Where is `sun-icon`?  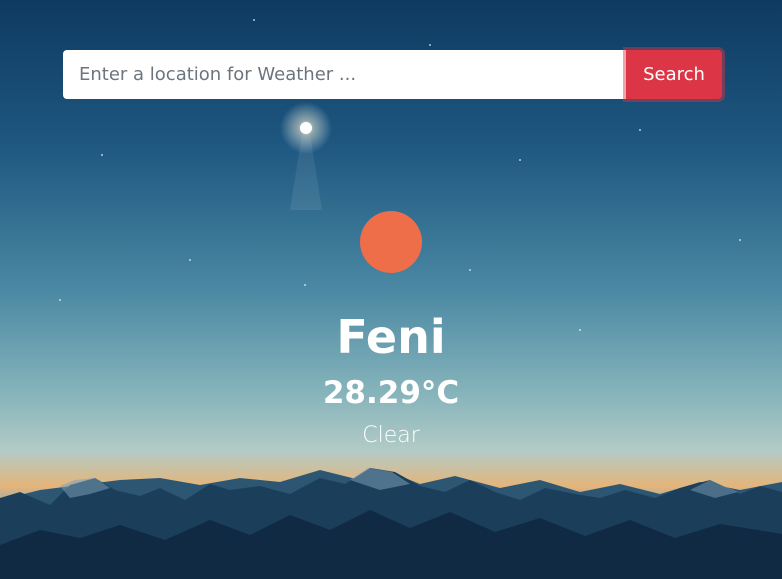
sun-icon is located at coordinates (391, 242).